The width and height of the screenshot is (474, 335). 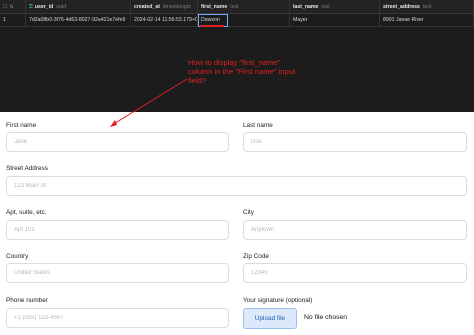 I want to click on apt-input, so click(x=117, y=230).